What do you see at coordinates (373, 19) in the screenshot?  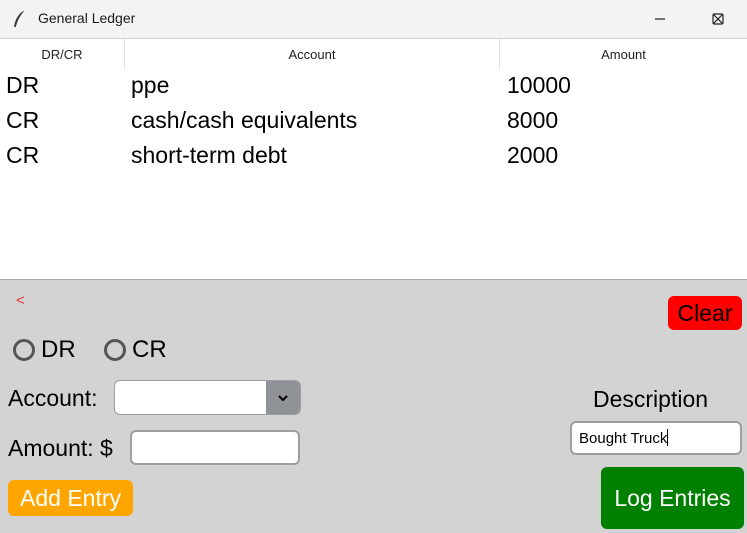 I see `title-bar: General Ledger` at bounding box center [373, 19].